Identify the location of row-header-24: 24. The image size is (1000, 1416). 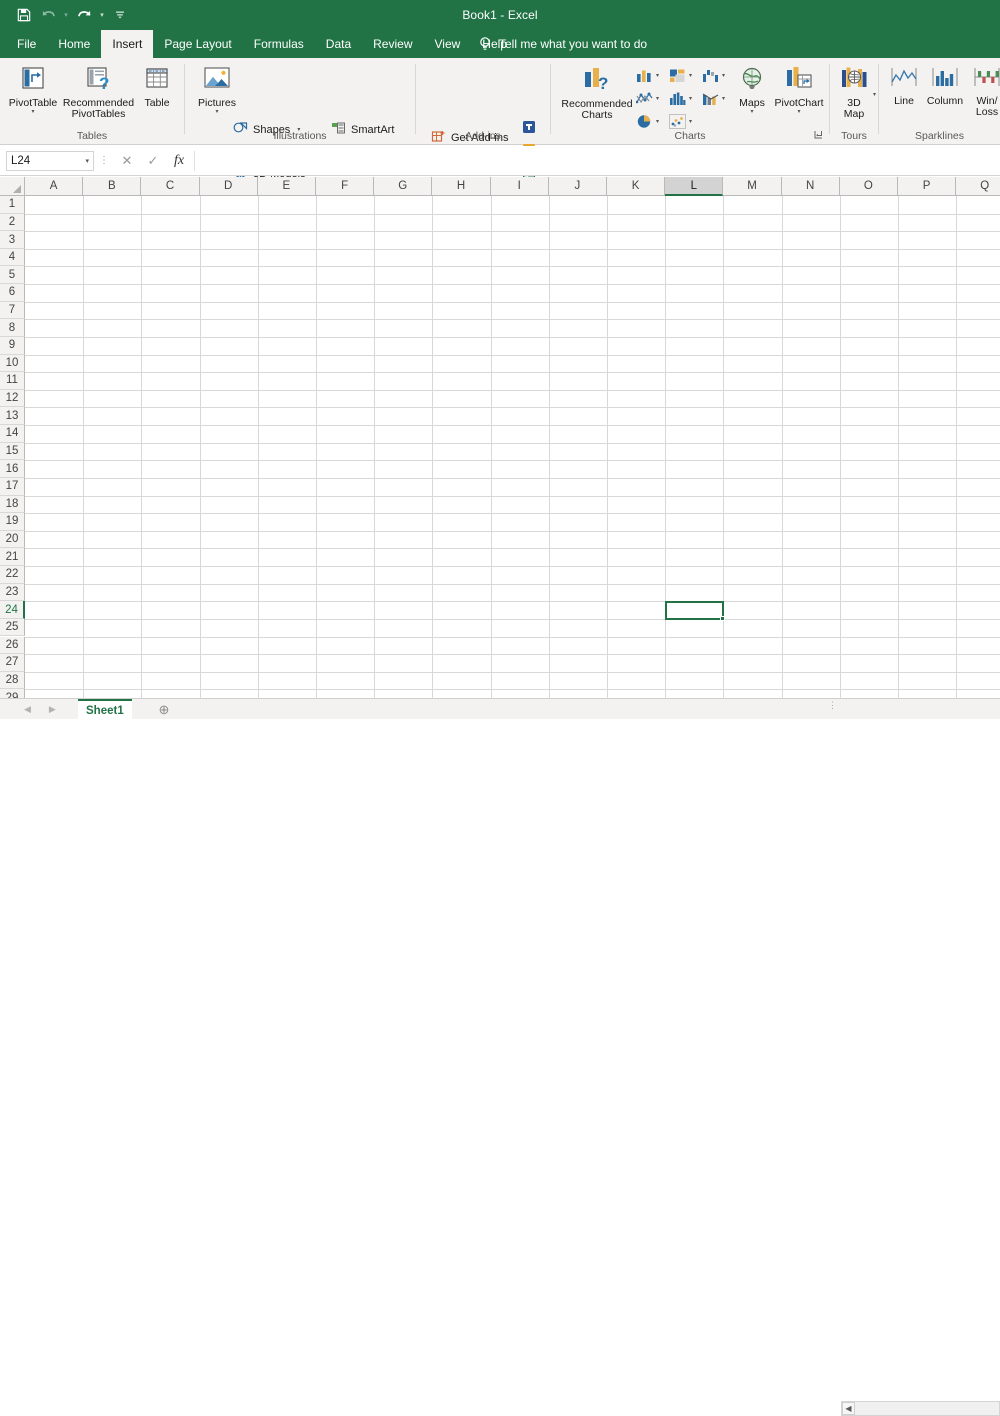
(12, 610).